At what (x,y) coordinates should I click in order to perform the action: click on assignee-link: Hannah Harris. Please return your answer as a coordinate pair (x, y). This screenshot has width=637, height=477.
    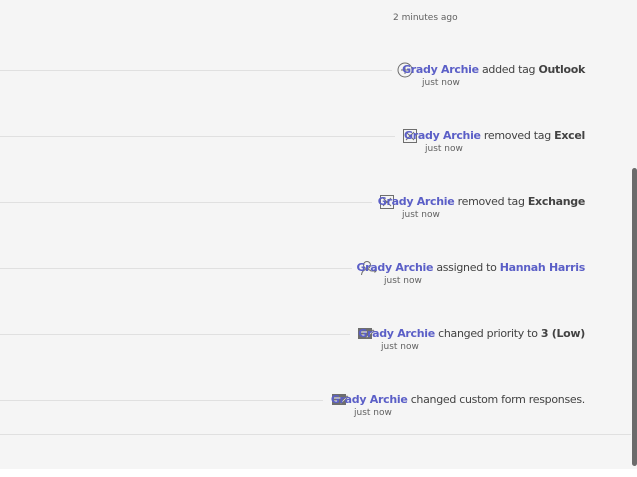
    Looking at the image, I should click on (543, 267).